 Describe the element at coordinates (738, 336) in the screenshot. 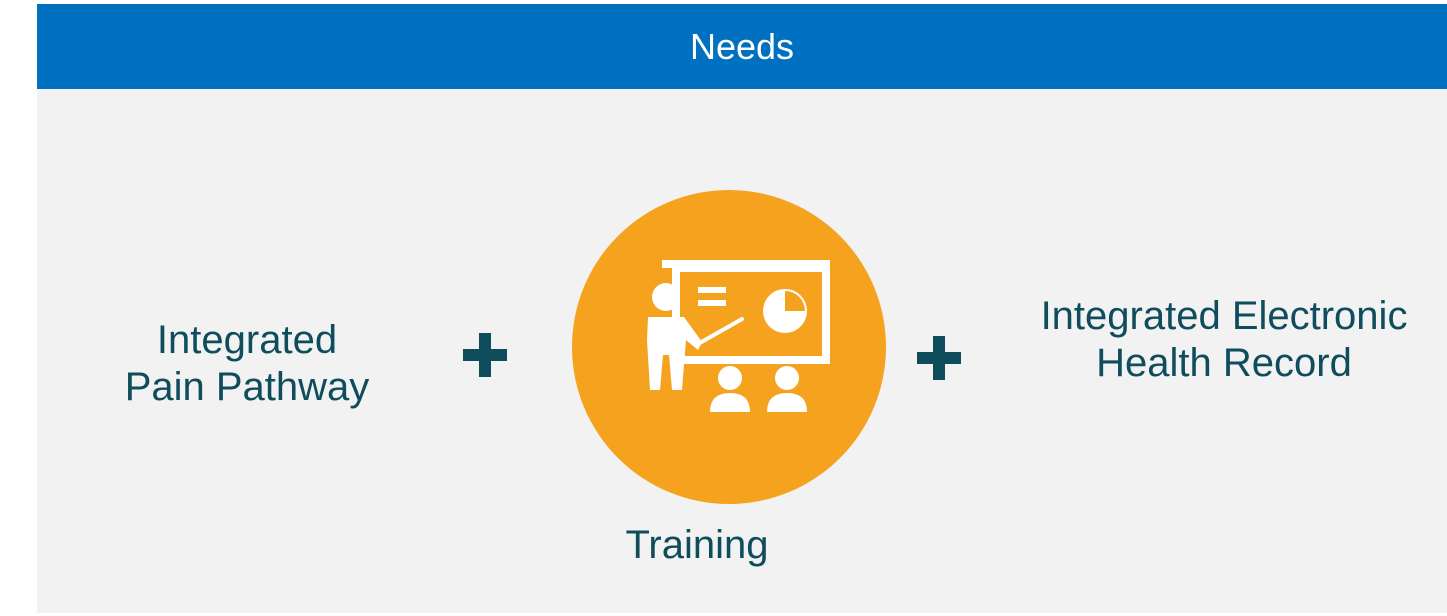

I see `presentation-training-icon` at that location.